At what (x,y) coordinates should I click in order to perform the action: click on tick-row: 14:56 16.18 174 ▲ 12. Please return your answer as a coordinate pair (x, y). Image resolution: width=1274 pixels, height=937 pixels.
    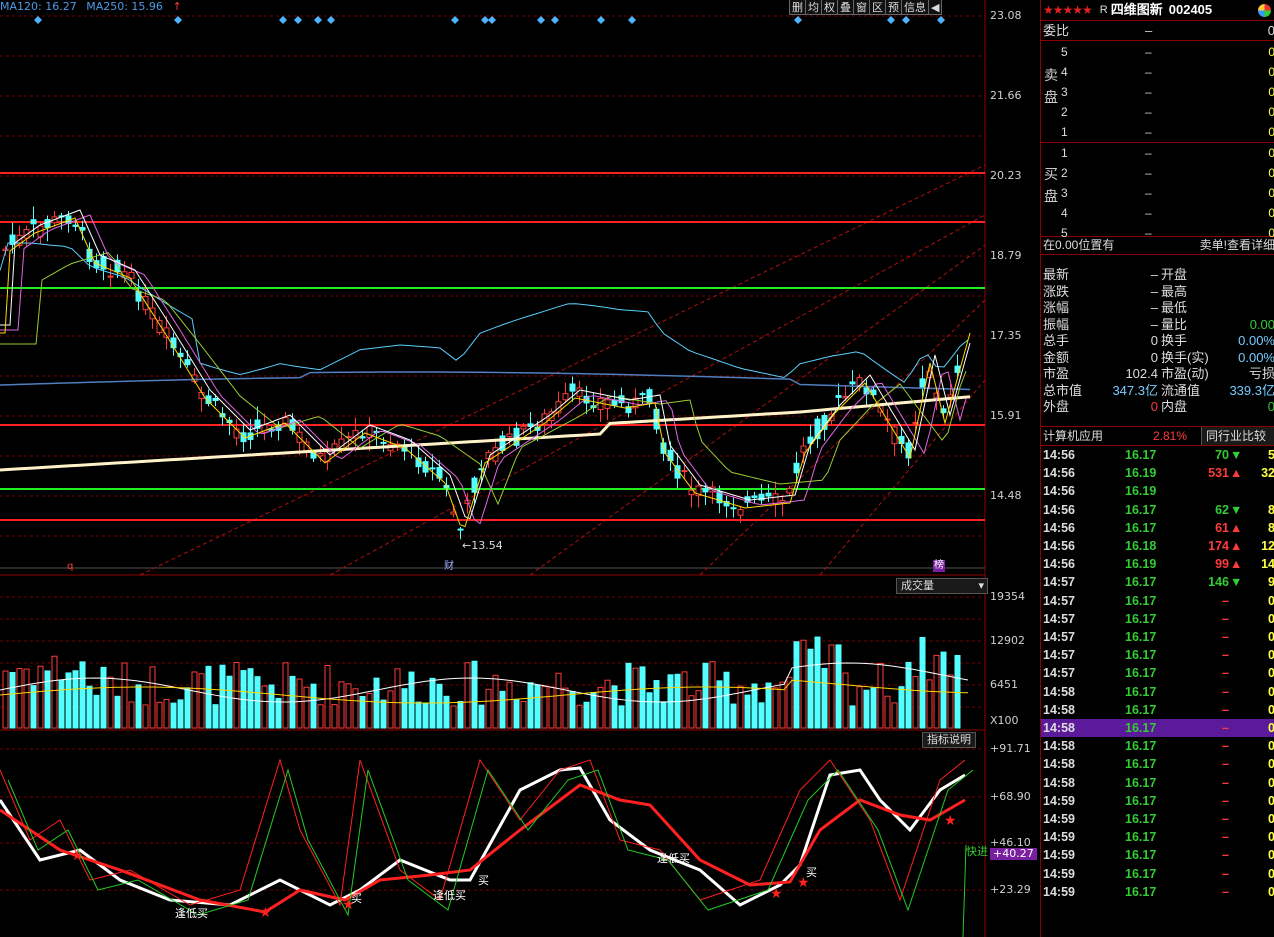
    Looking at the image, I should click on (1157, 546).